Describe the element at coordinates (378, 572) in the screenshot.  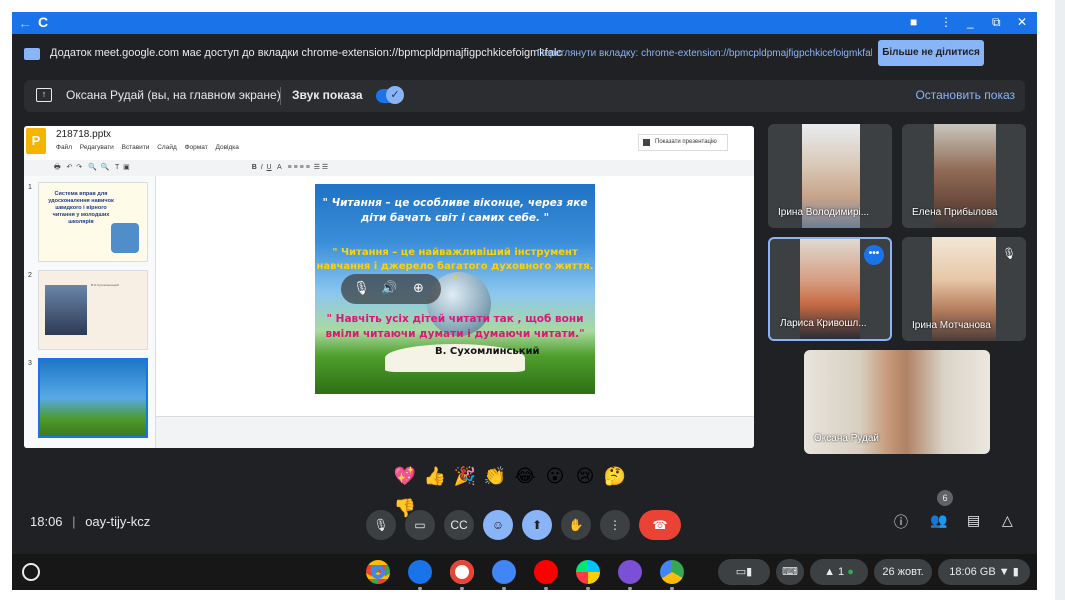
I see `chrome-icon` at that location.